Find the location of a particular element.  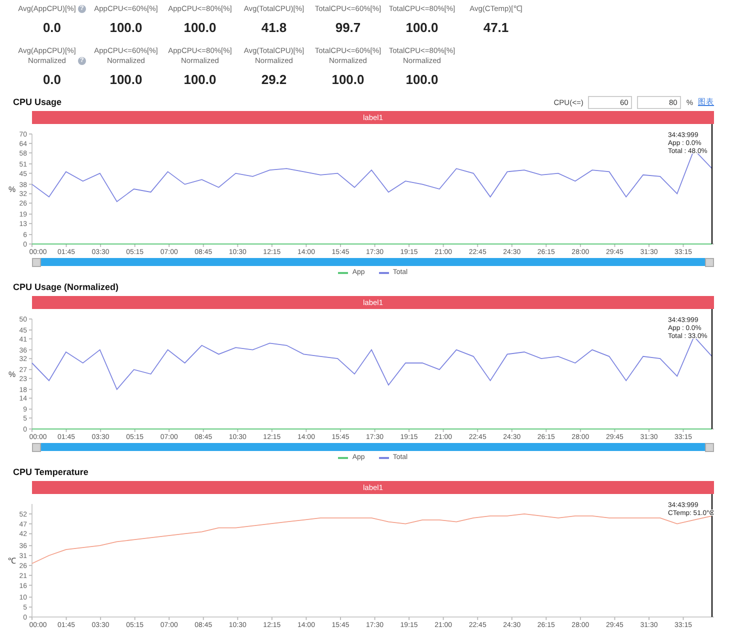

stat-value: 41.8 is located at coordinates (274, 28).